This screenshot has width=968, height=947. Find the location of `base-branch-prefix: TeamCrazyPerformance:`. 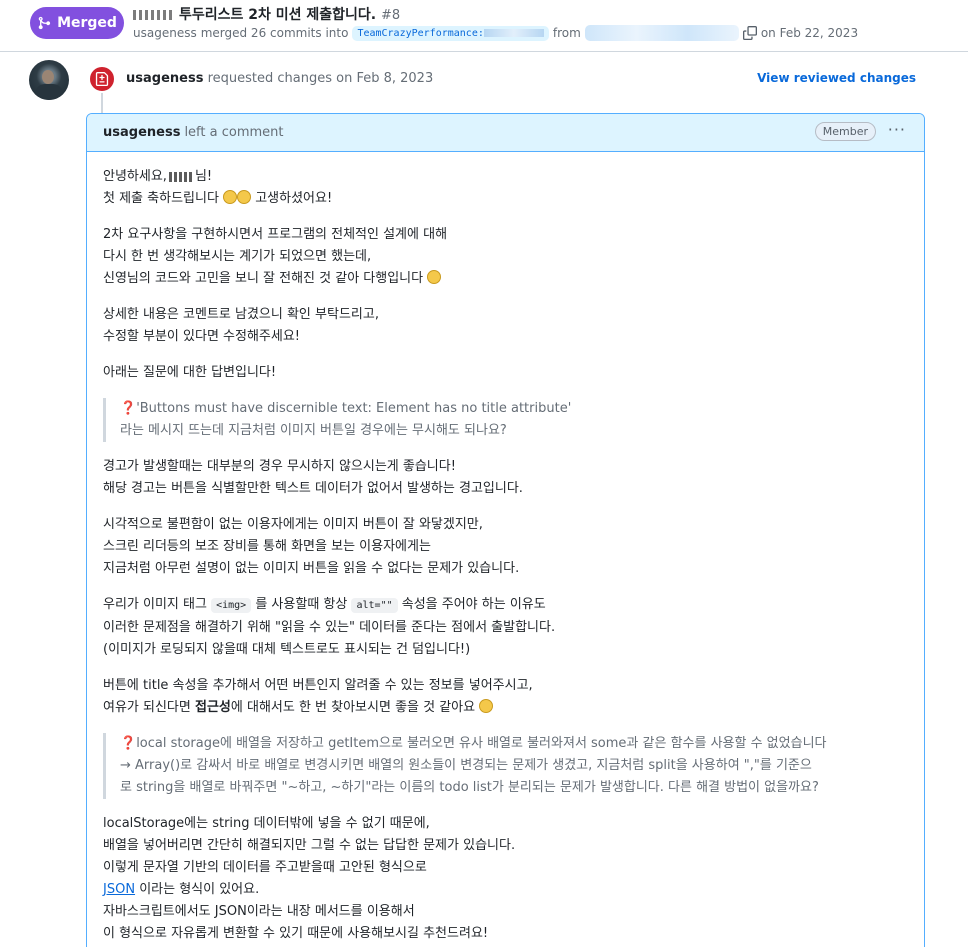

base-branch-prefix: TeamCrazyPerformance: is located at coordinates (420, 33).